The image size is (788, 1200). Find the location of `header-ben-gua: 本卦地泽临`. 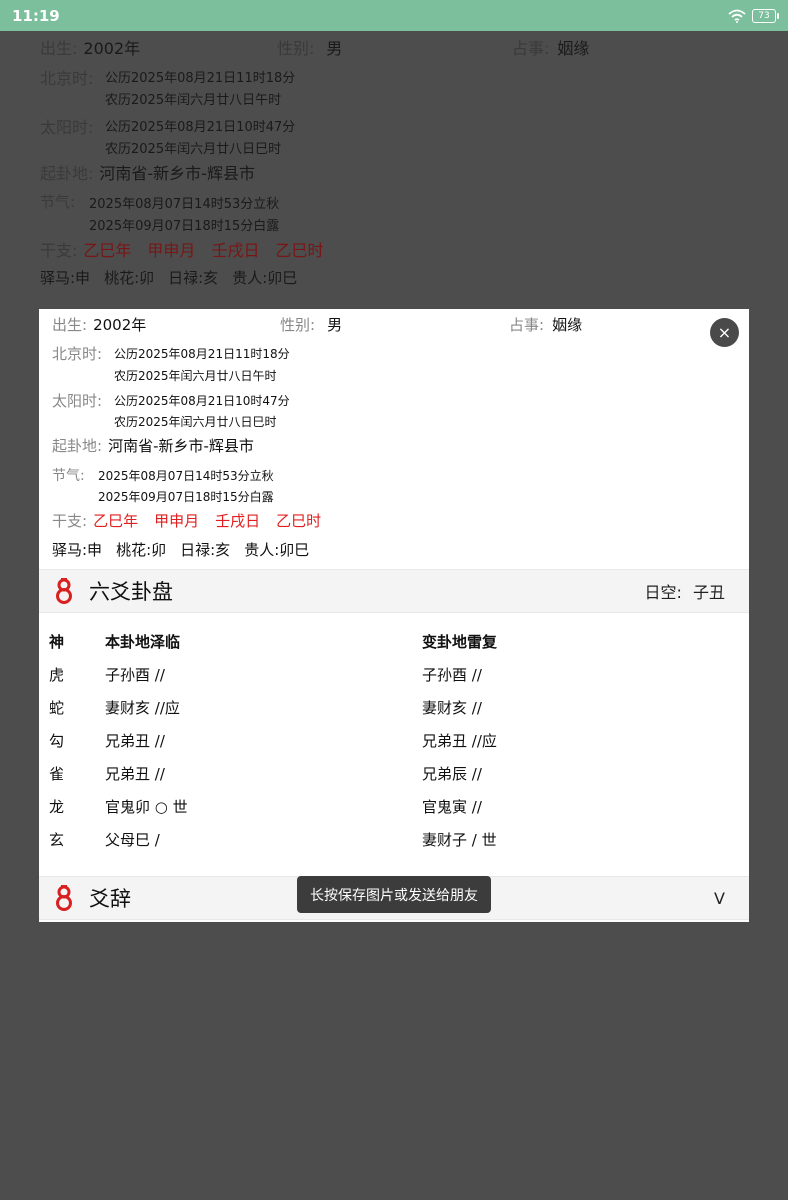

header-ben-gua: 本卦地泽临 is located at coordinates (143, 642).